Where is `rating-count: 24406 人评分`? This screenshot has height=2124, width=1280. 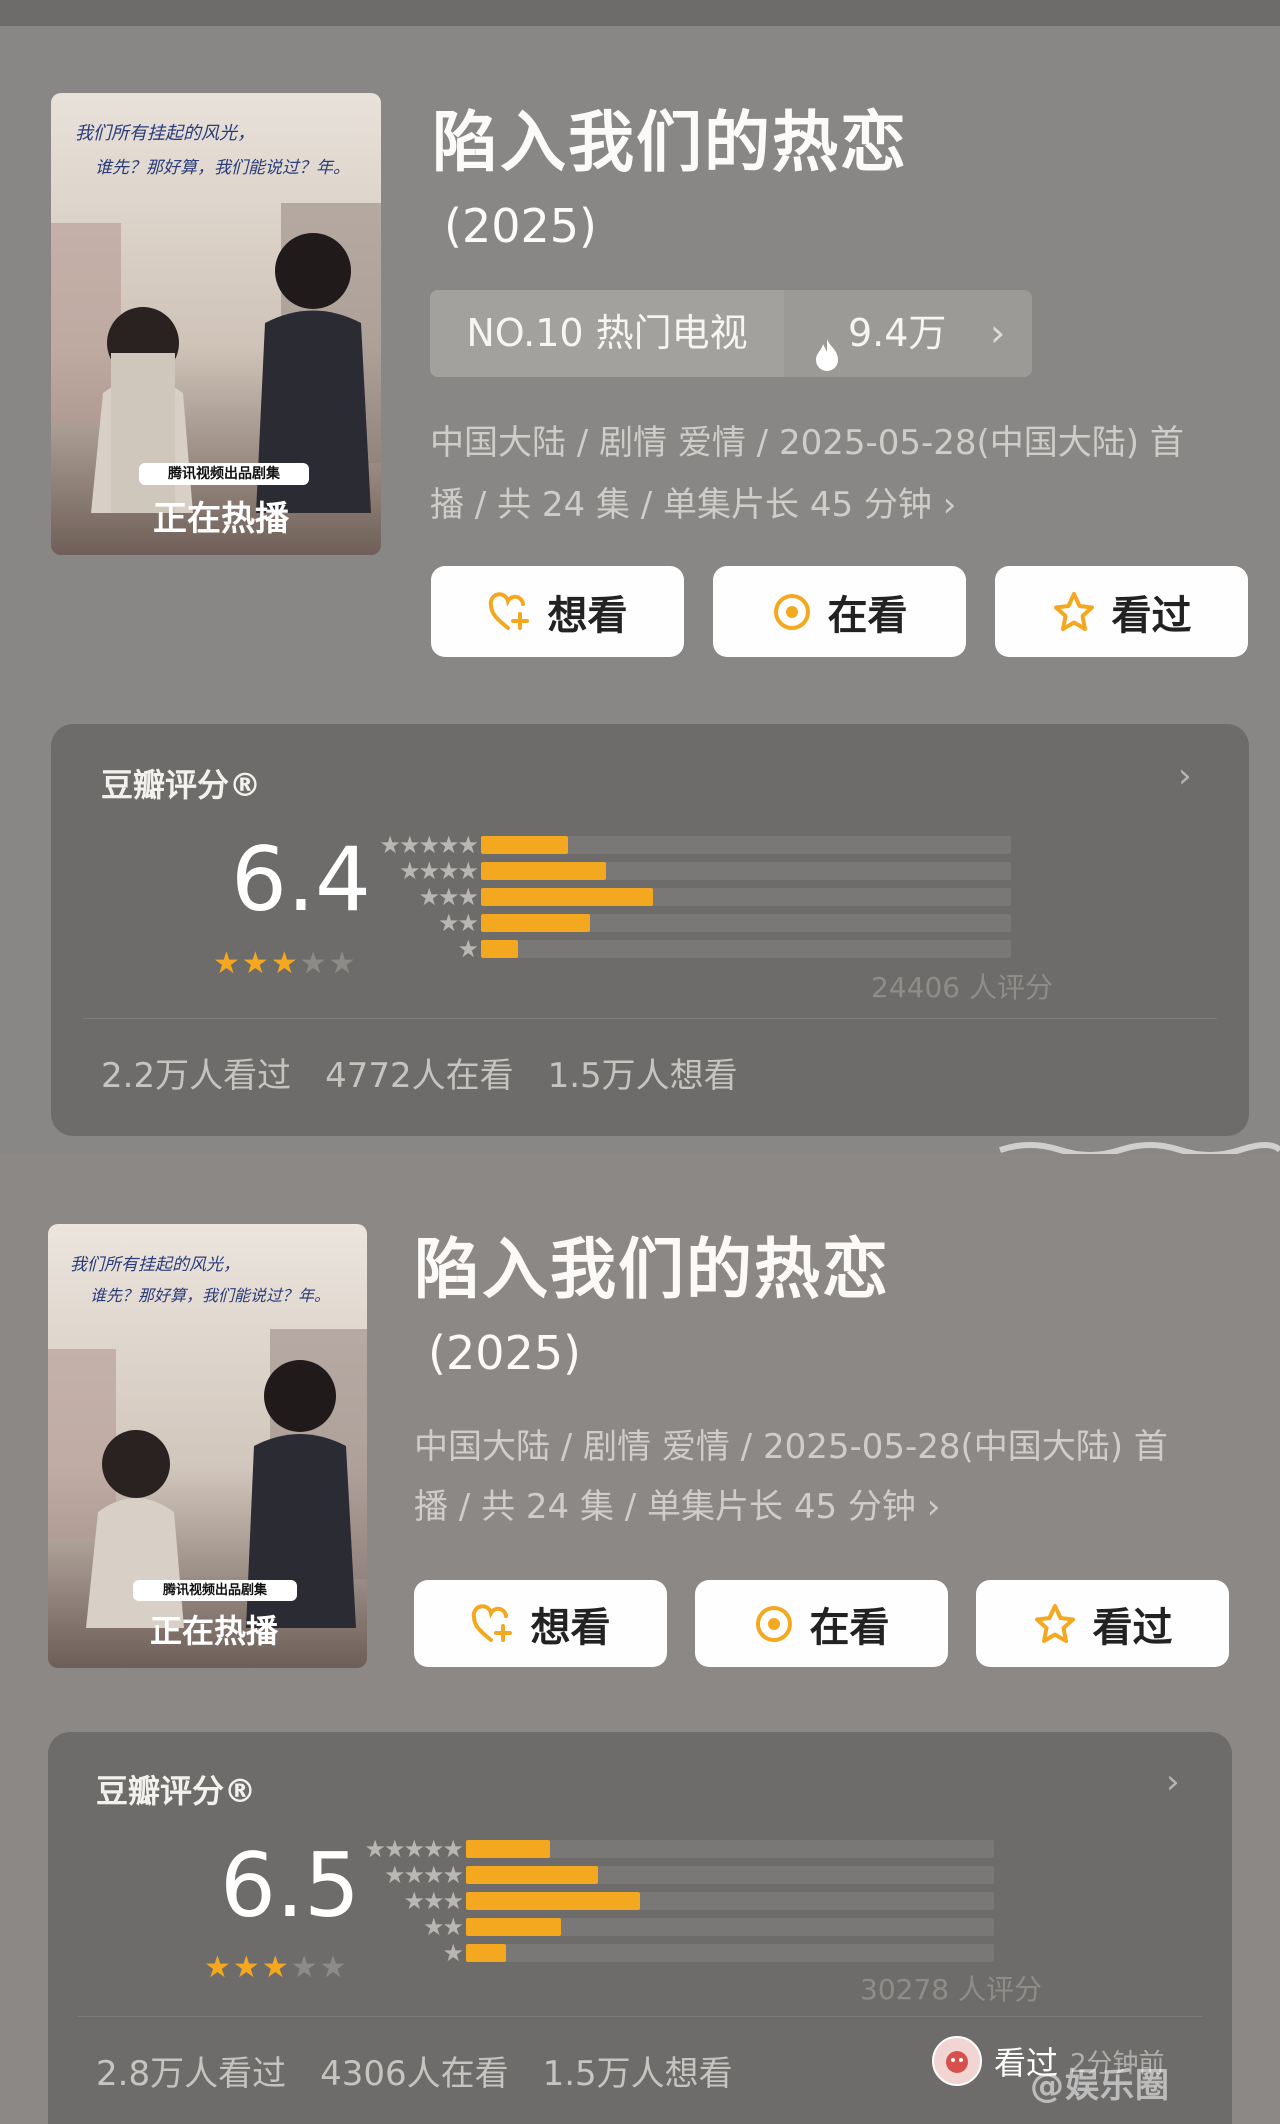 rating-count: 24406 人评分 is located at coordinates (962, 987).